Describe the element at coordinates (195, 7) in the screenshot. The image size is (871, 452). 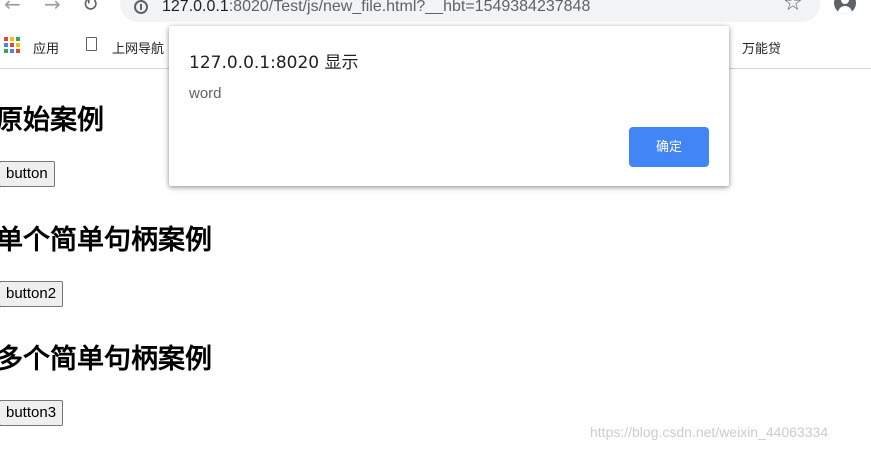
I see `url-host: 127.0.0.1` at that location.